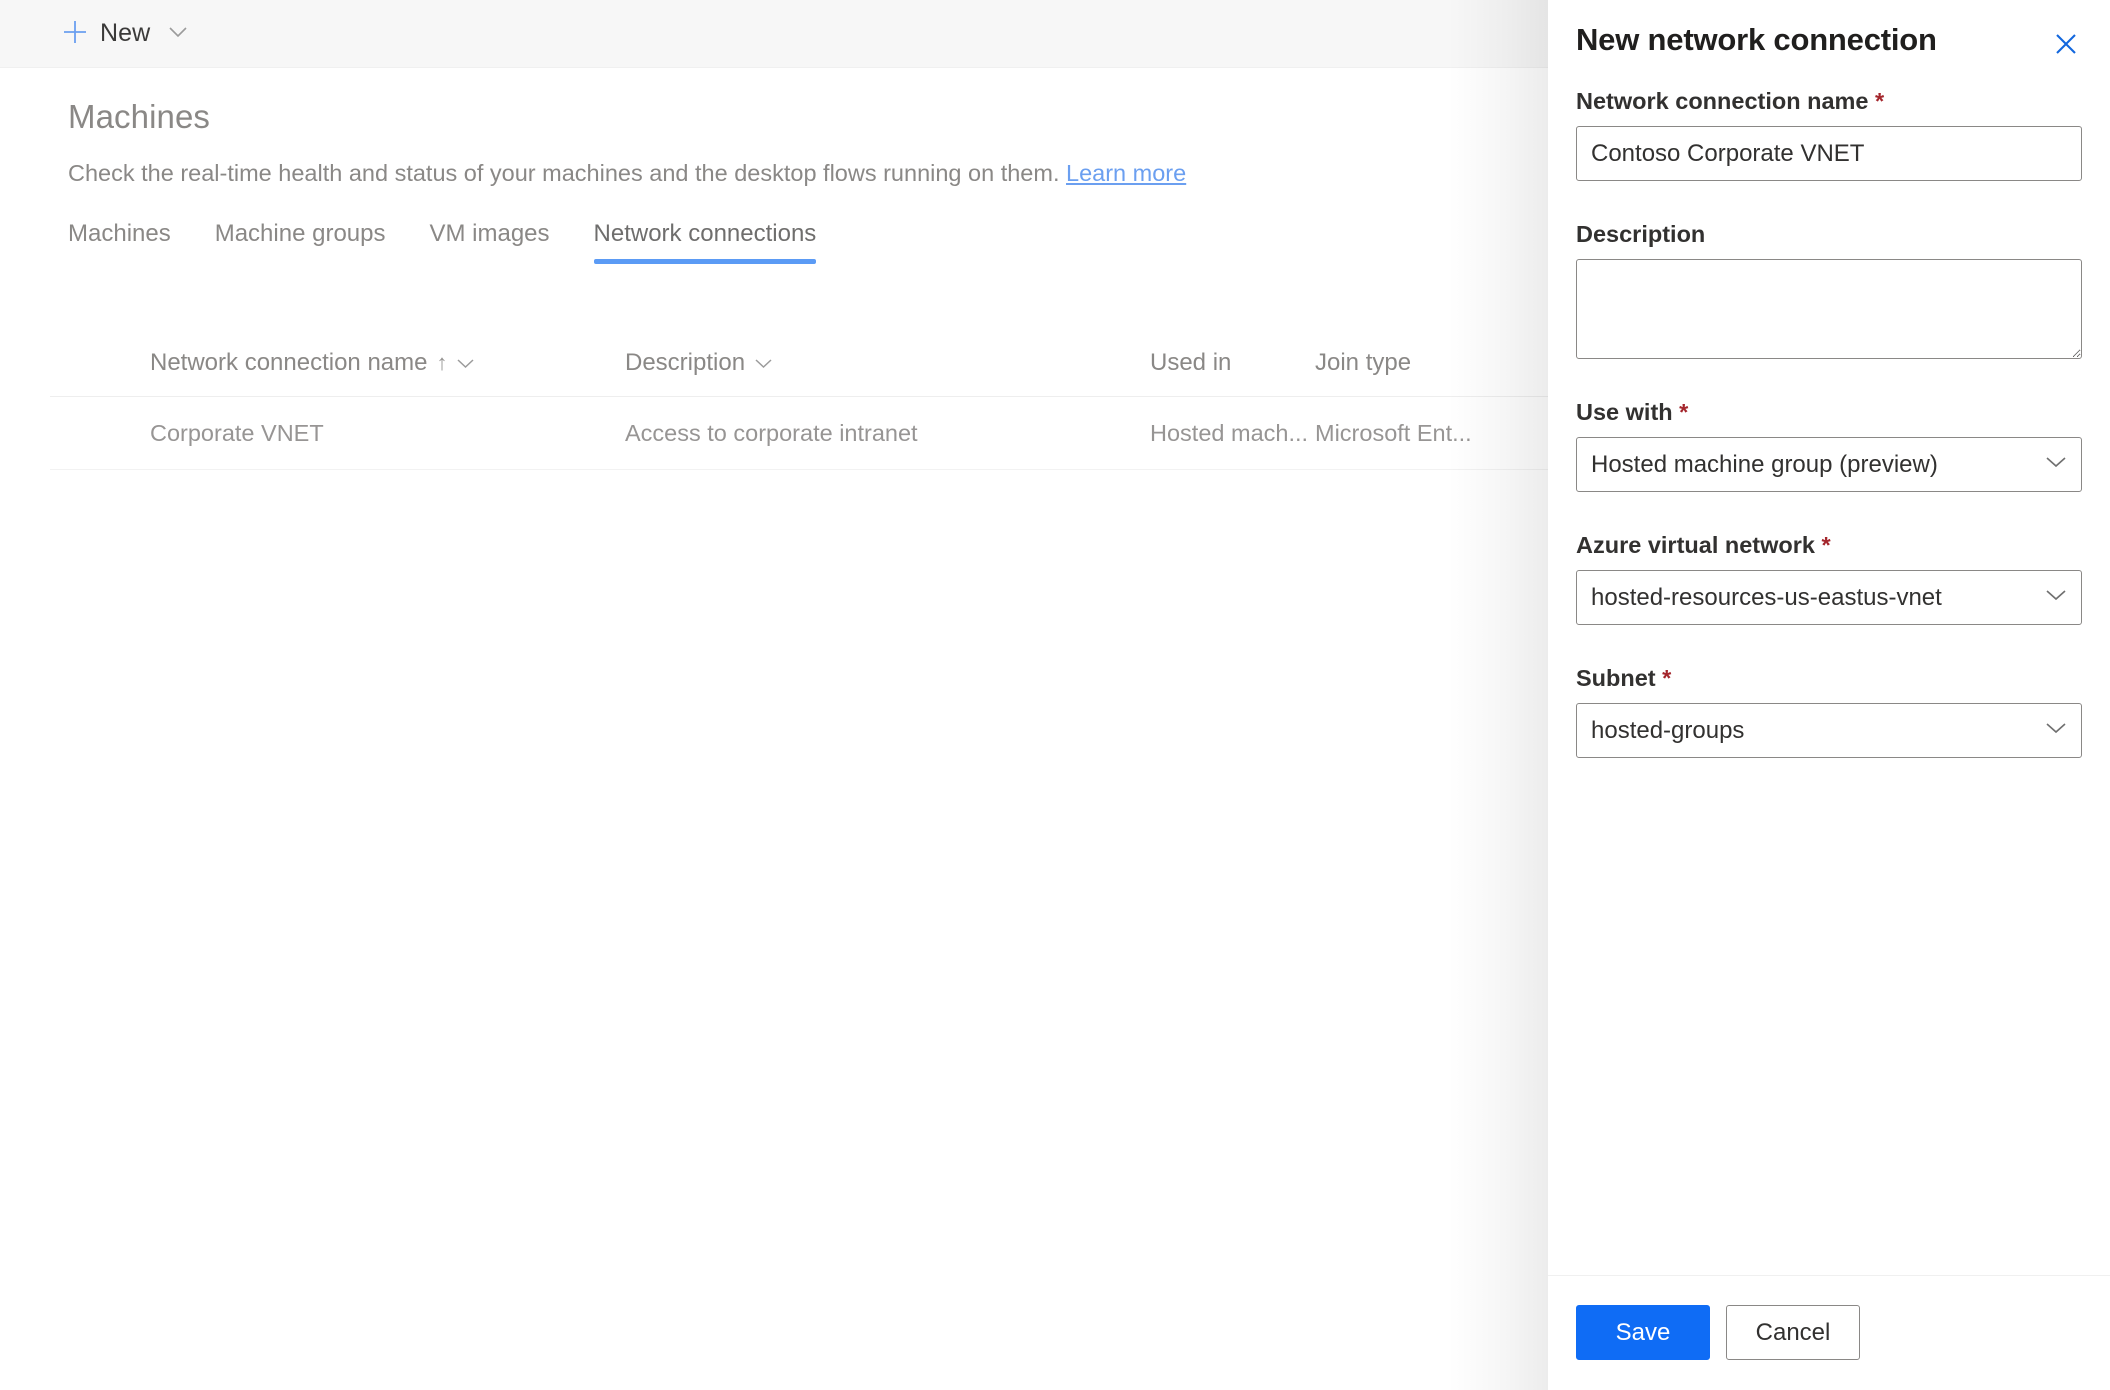 Image resolution: width=2110 pixels, height=1390 pixels. What do you see at coordinates (1829, 678) in the screenshot?
I see `field-label-subnet: Subnet *` at bounding box center [1829, 678].